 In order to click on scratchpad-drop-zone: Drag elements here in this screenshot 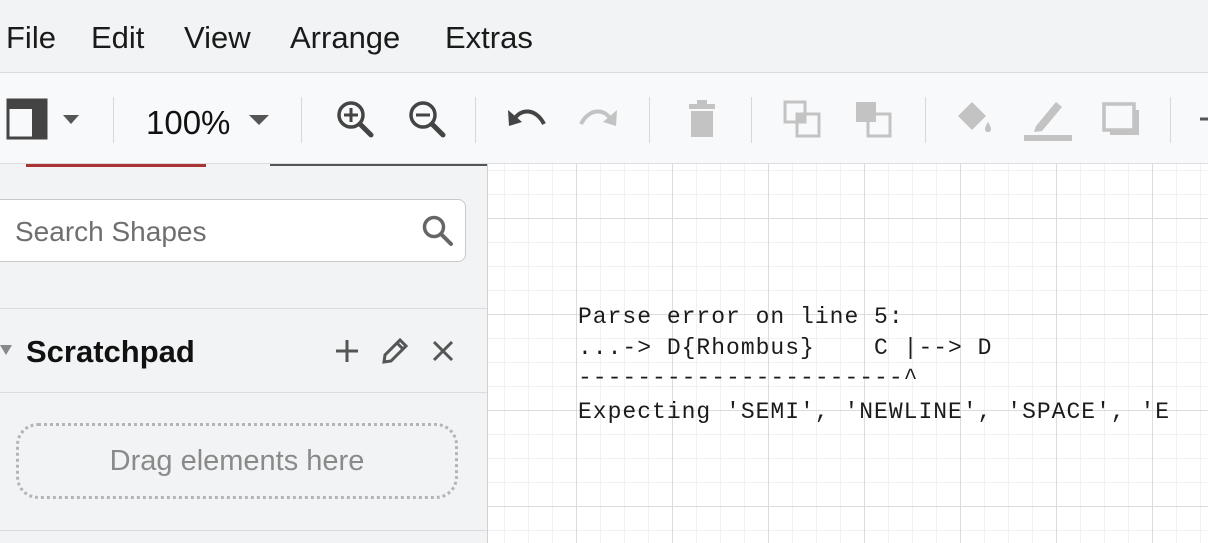, I will do `click(237, 461)`.